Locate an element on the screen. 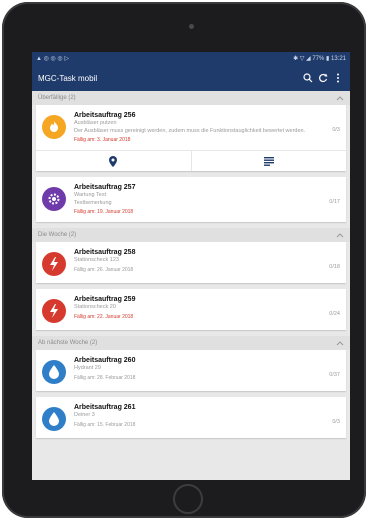 The width and height of the screenshot is (370, 522). map-marker-icon is located at coordinates (113, 161).